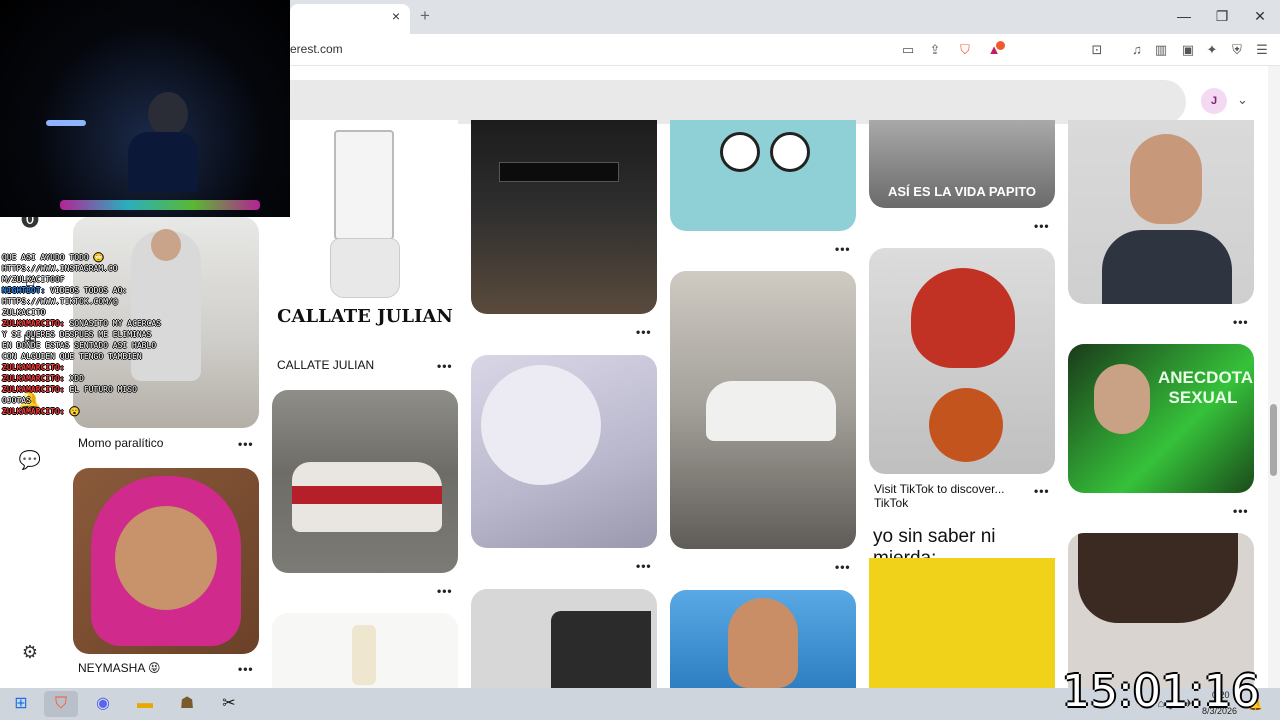 Image resolution: width=1280 pixels, height=720 pixels. What do you see at coordinates (145, 704) in the screenshot?
I see `file-explorer-icon: ▬` at bounding box center [145, 704].